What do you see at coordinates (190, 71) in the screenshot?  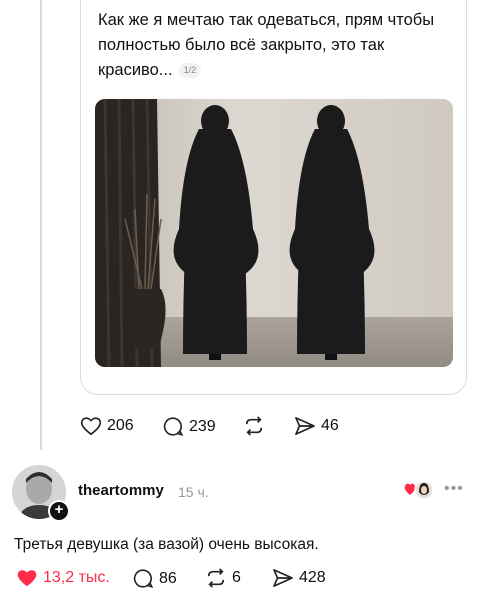 I see `page-indicator: 1/2` at bounding box center [190, 71].